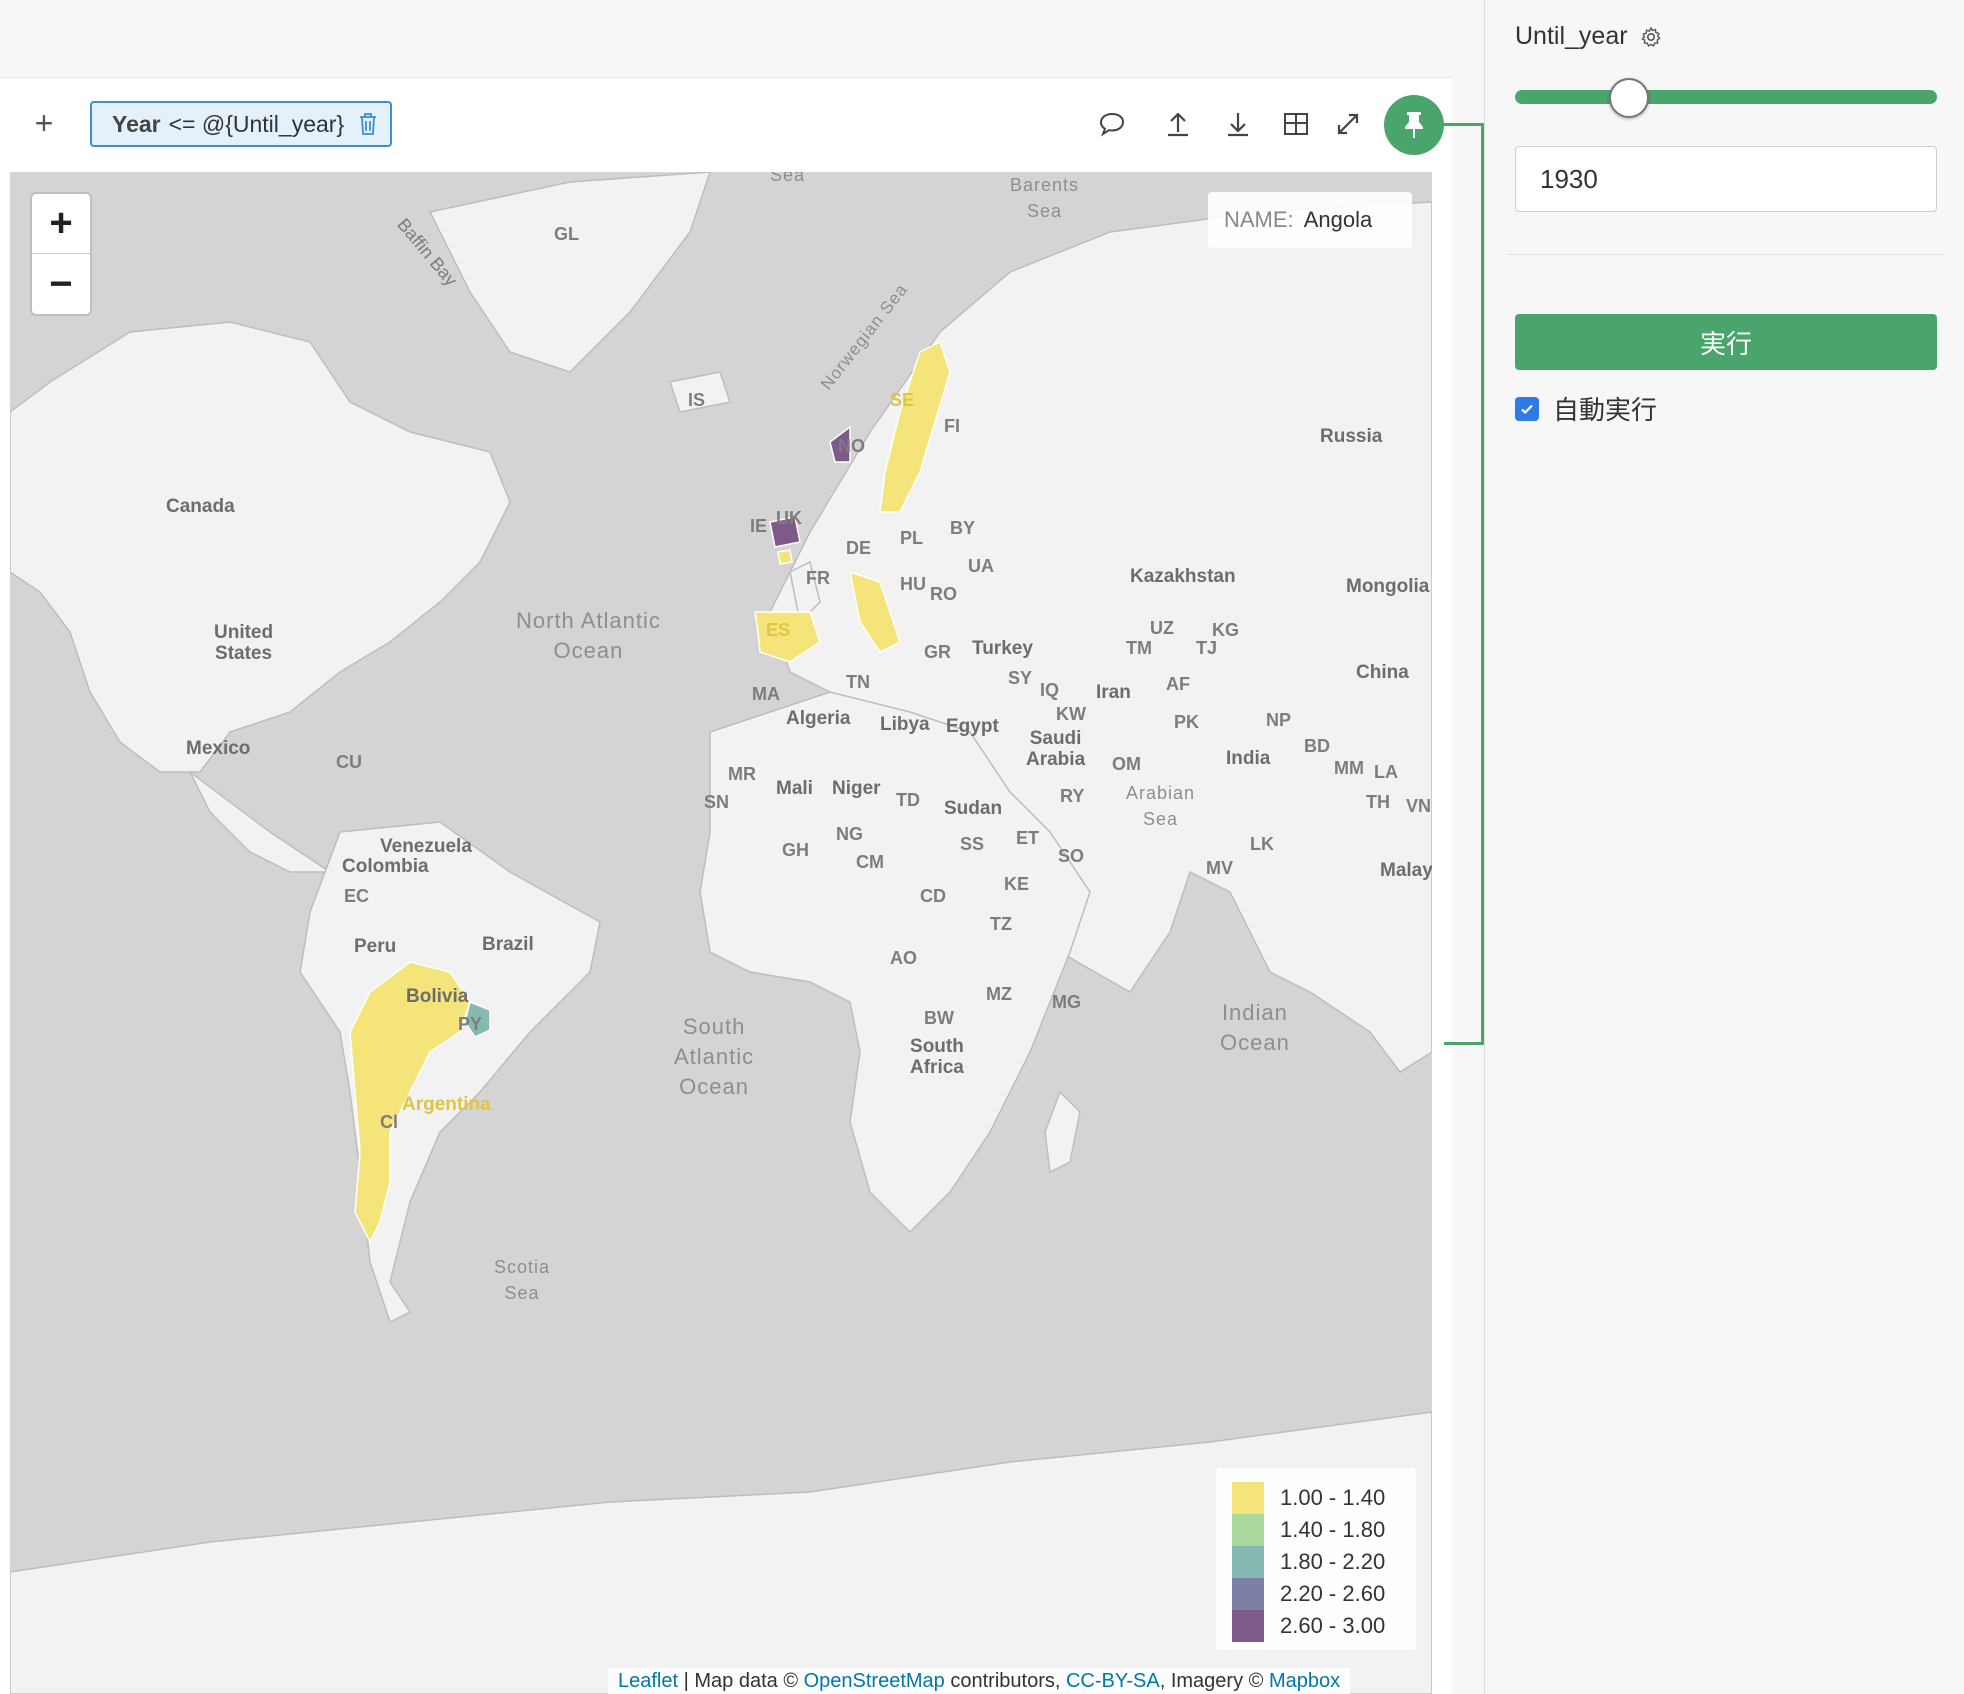  Describe the element at coordinates (1349, 768) in the screenshot. I see `label-mm: MM` at that location.